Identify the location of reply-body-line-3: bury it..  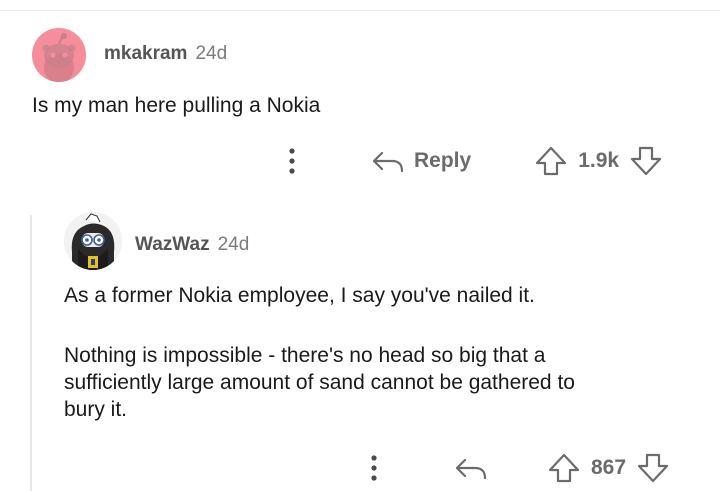
(96, 409).